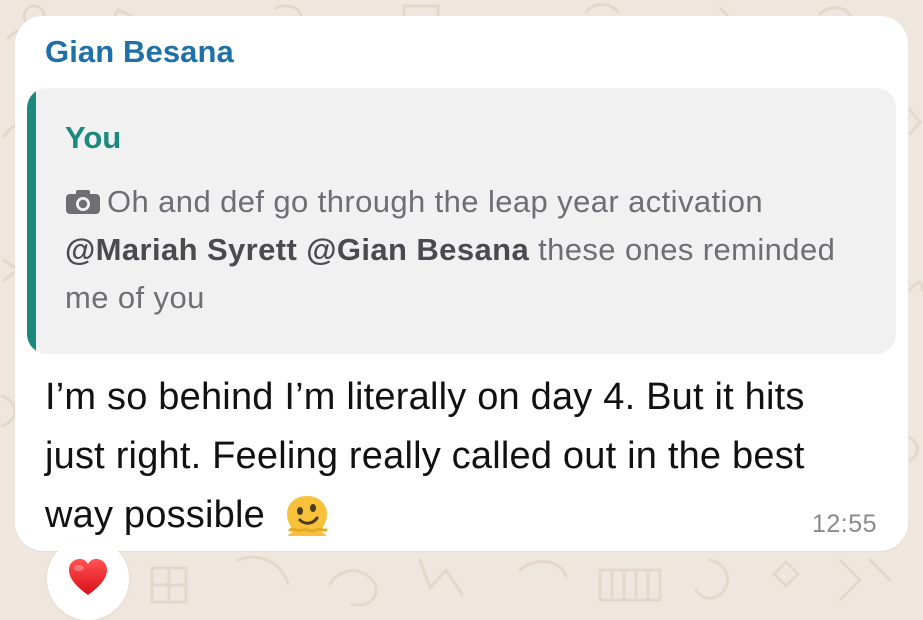 This screenshot has width=923, height=620. Describe the element at coordinates (307, 516) in the screenshot. I see `melting-face-emoji` at that location.